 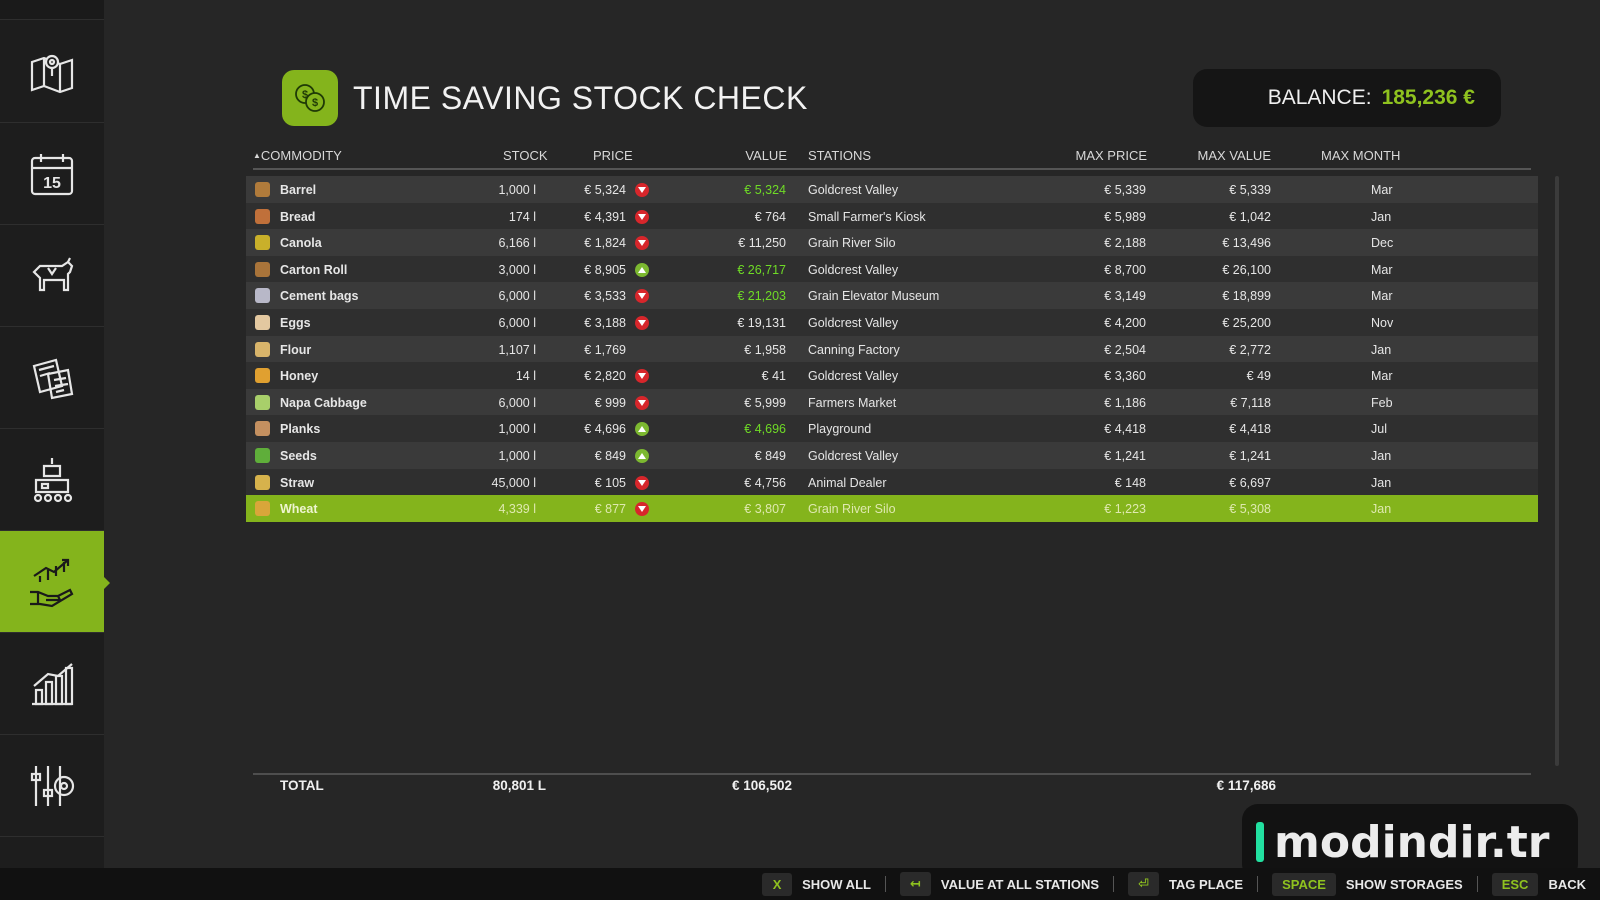 What do you see at coordinates (765, 482) in the screenshot?
I see `value-cell: € 4,756` at bounding box center [765, 482].